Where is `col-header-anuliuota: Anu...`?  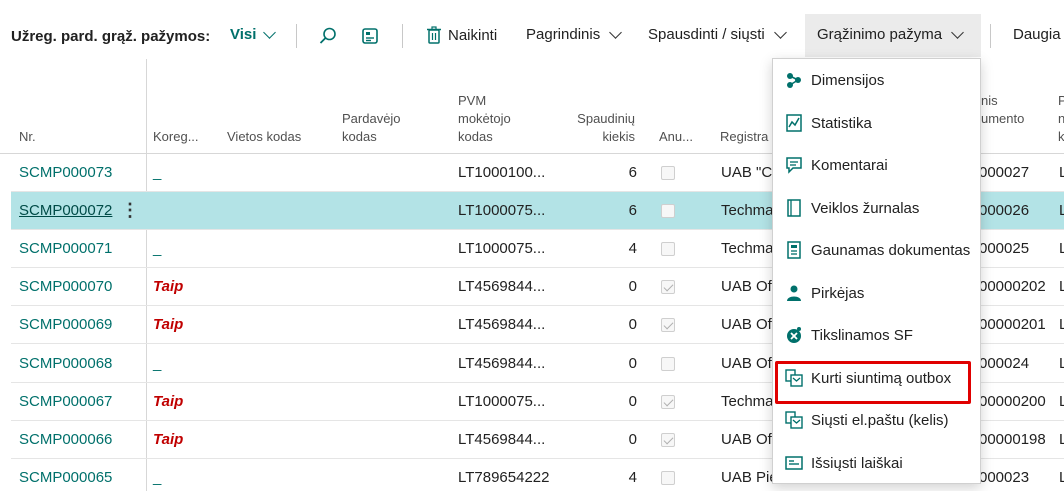 col-header-anuliuota: Anu... is located at coordinates (676, 137).